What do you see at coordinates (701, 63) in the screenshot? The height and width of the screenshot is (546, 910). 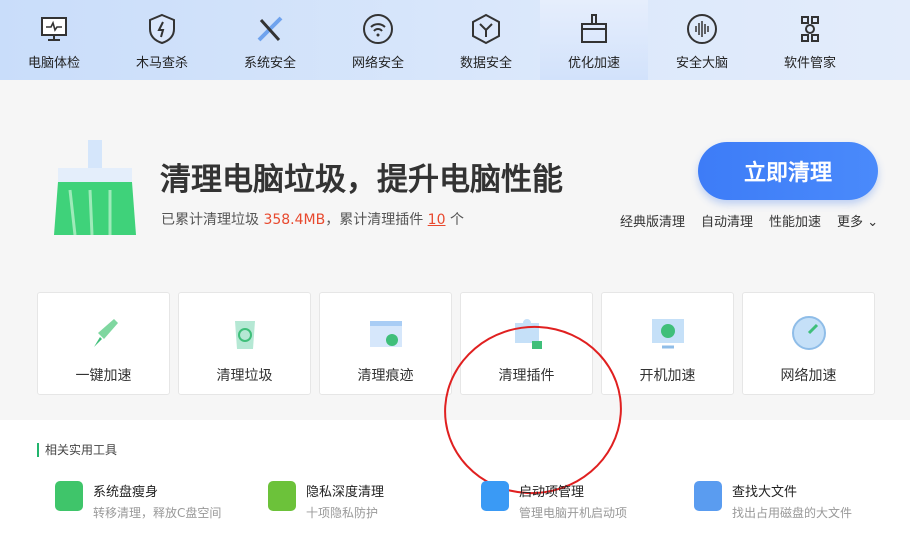 I see `nav-label: 安全大脑` at bounding box center [701, 63].